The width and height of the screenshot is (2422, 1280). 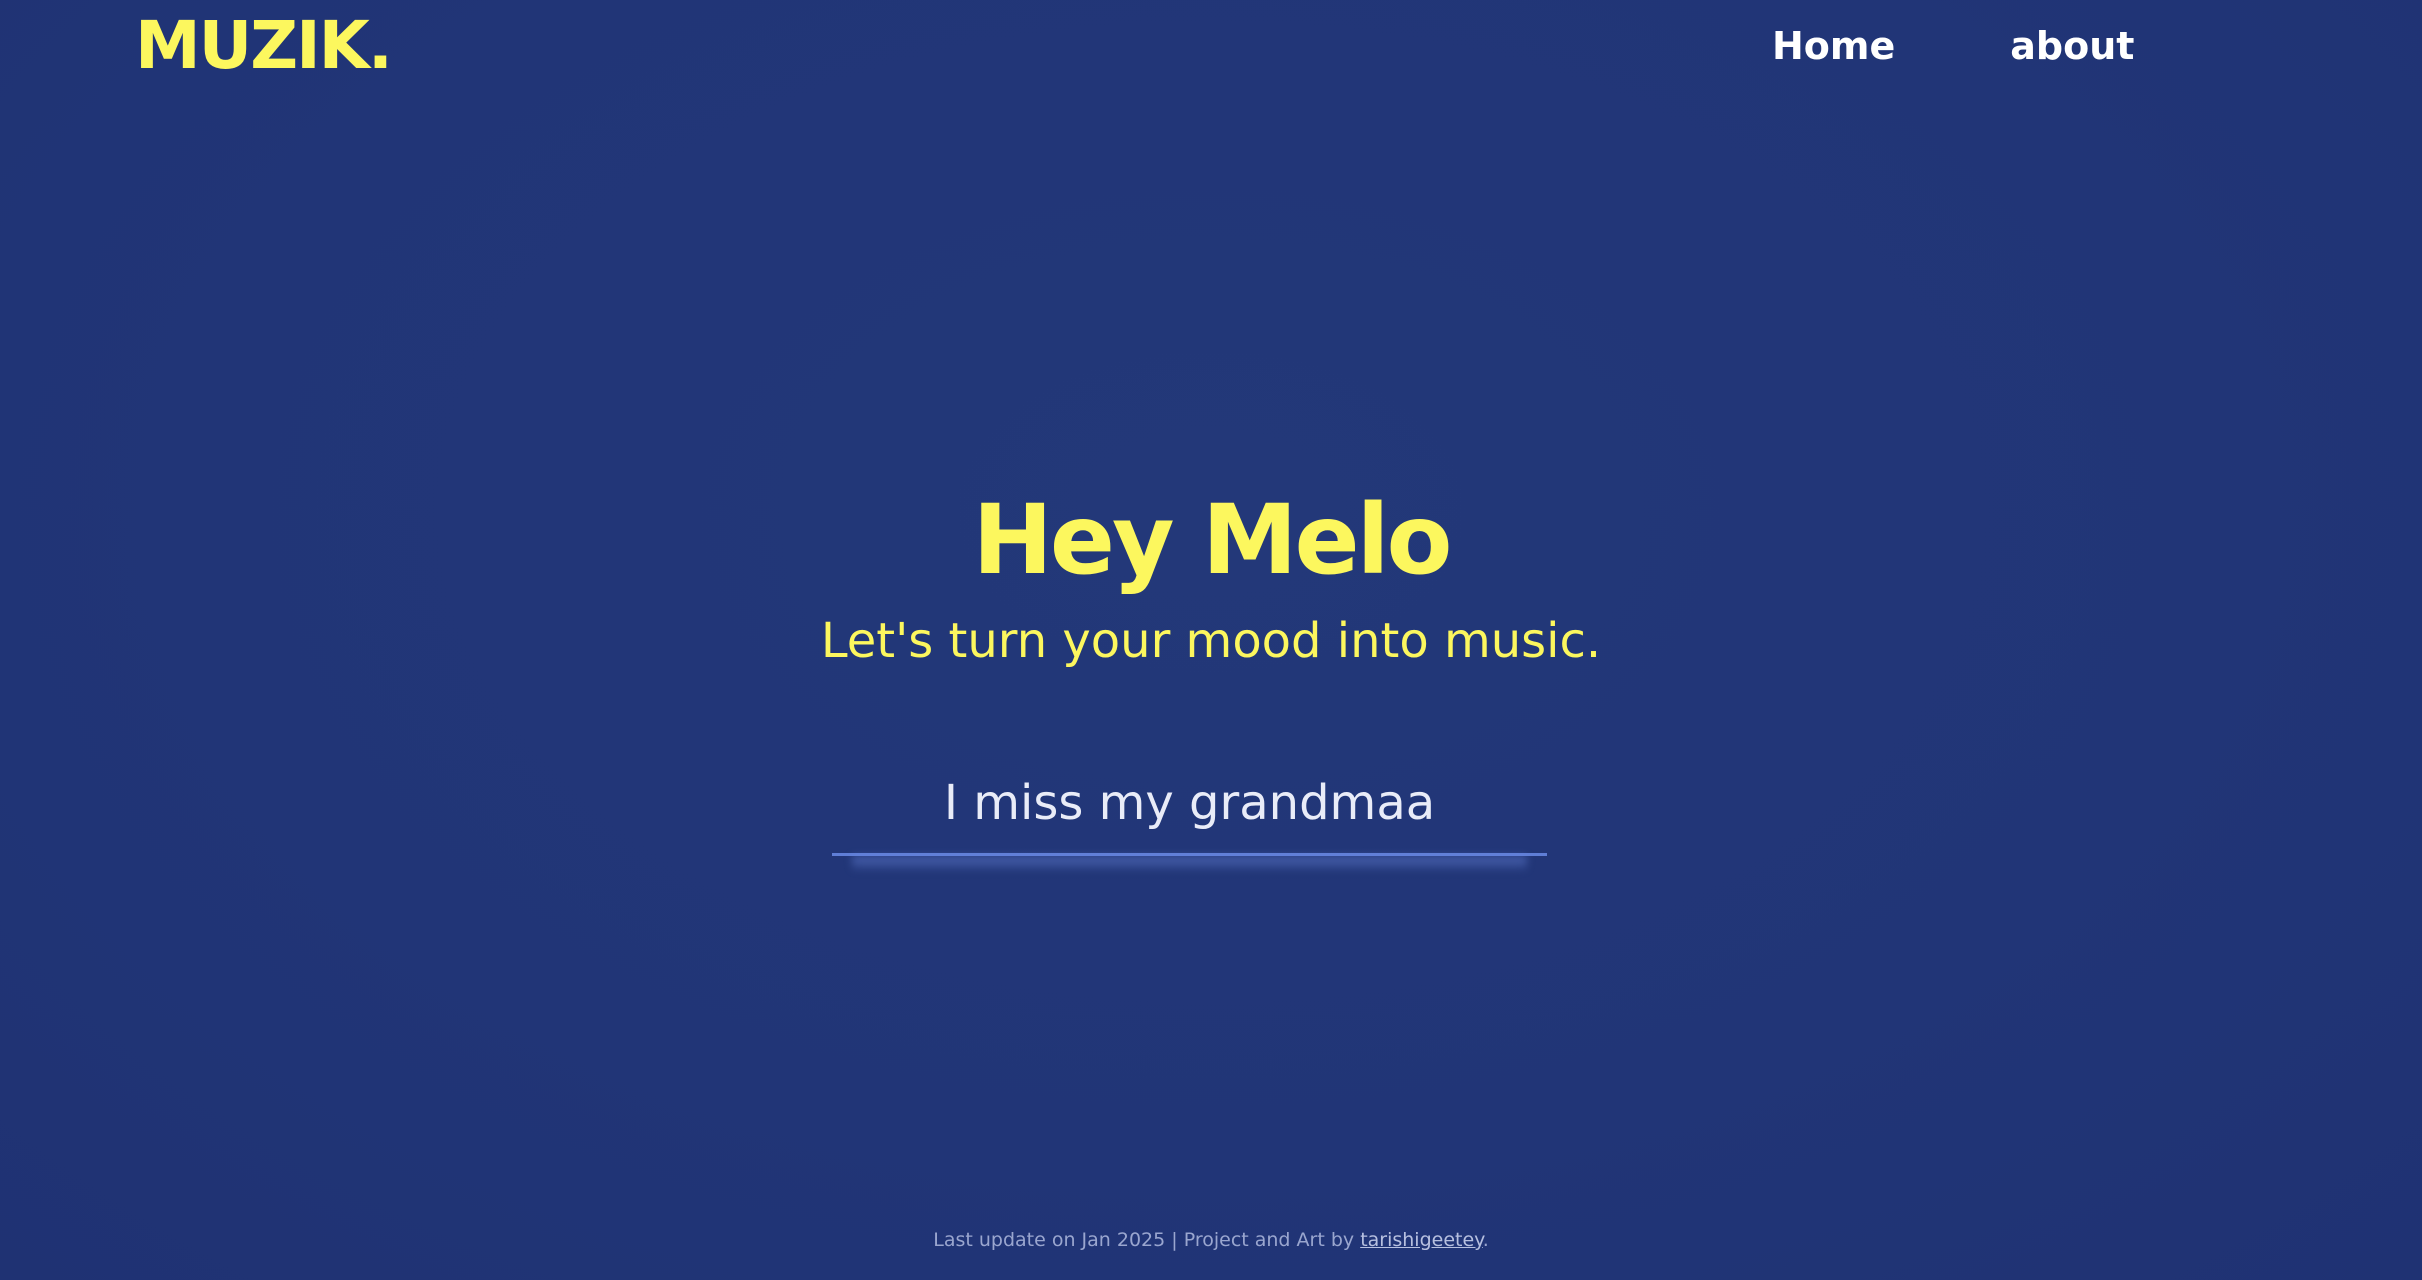 I want to click on nav-link-home: Home, so click(x=1833, y=46).